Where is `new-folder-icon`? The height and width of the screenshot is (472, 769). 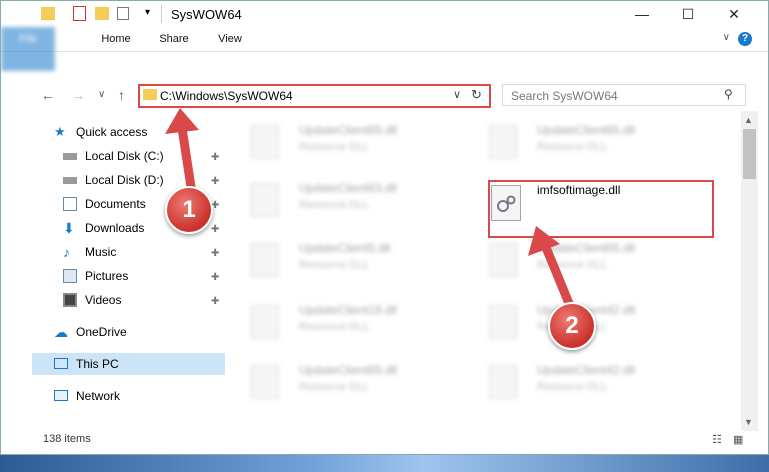
new-folder-icon is located at coordinates (102, 13).